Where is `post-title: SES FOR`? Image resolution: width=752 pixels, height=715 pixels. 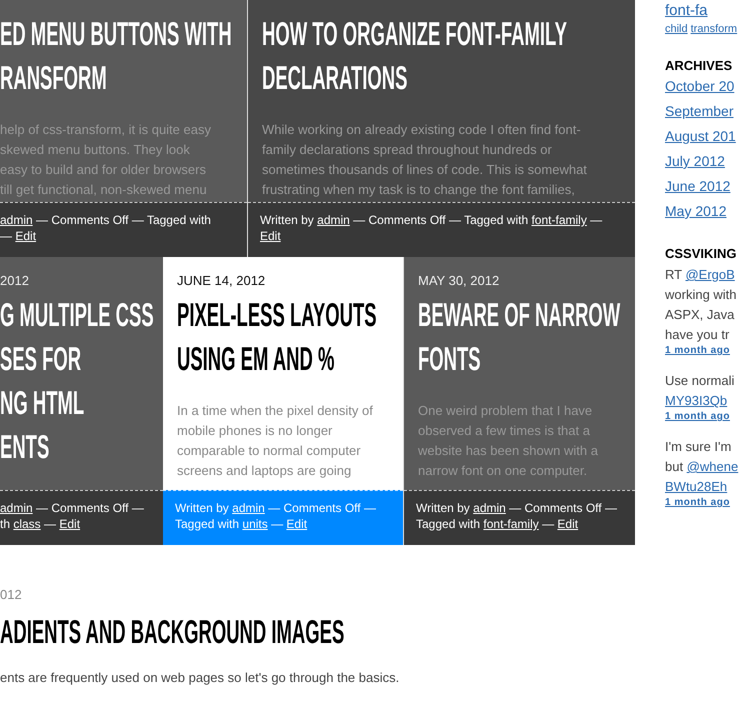
post-title: SES FOR is located at coordinates (41, 359).